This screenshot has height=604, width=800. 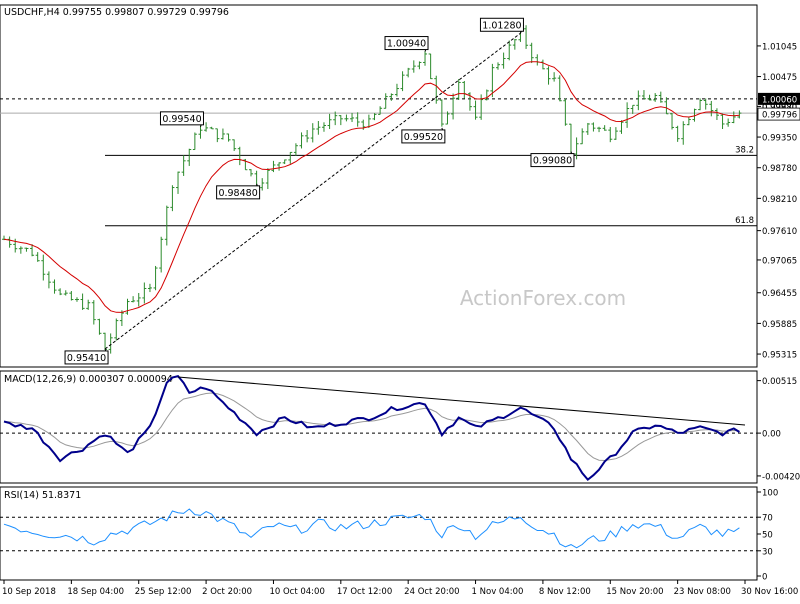 What do you see at coordinates (779, 261) in the screenshot?
I see `price-tick-label: 0.97065` at bounding box center [779, 261].